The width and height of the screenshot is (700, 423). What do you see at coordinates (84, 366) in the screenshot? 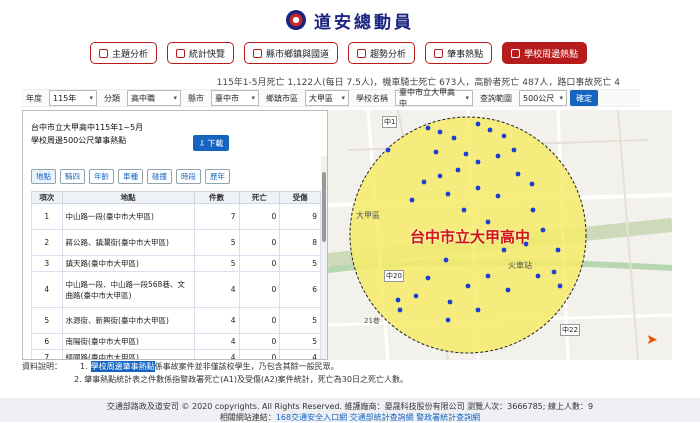
I see `note-number: 1.` at bounding box center [84, 366].